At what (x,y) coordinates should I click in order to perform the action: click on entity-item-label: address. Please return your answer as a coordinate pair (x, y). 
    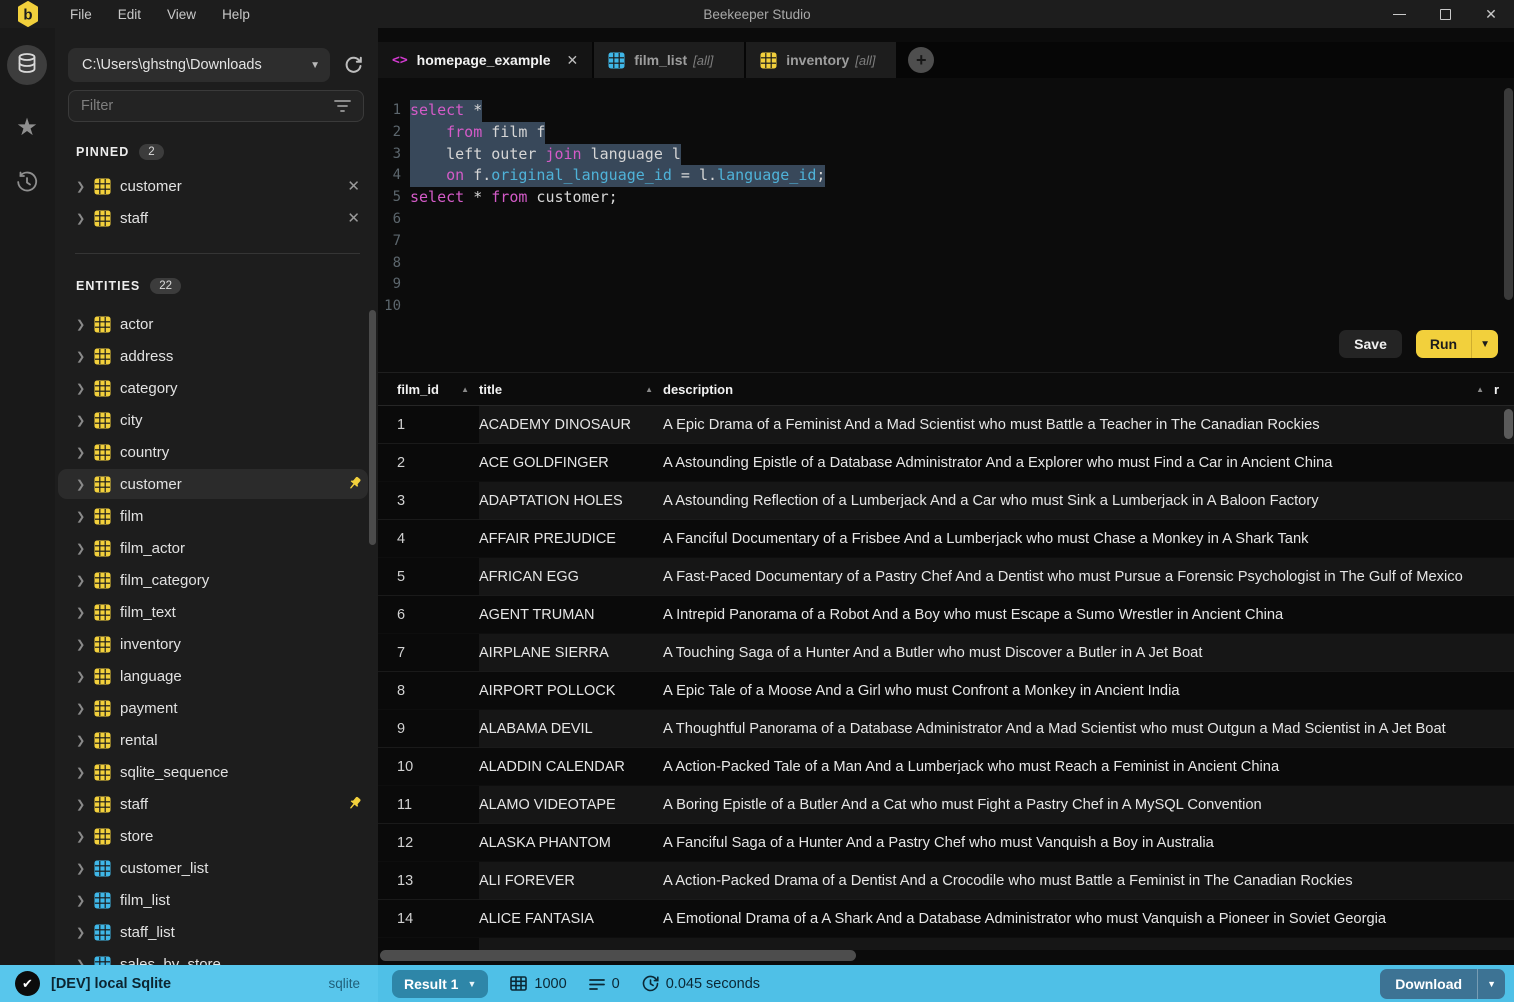
    Looking at the image, I should click on (147, 356).